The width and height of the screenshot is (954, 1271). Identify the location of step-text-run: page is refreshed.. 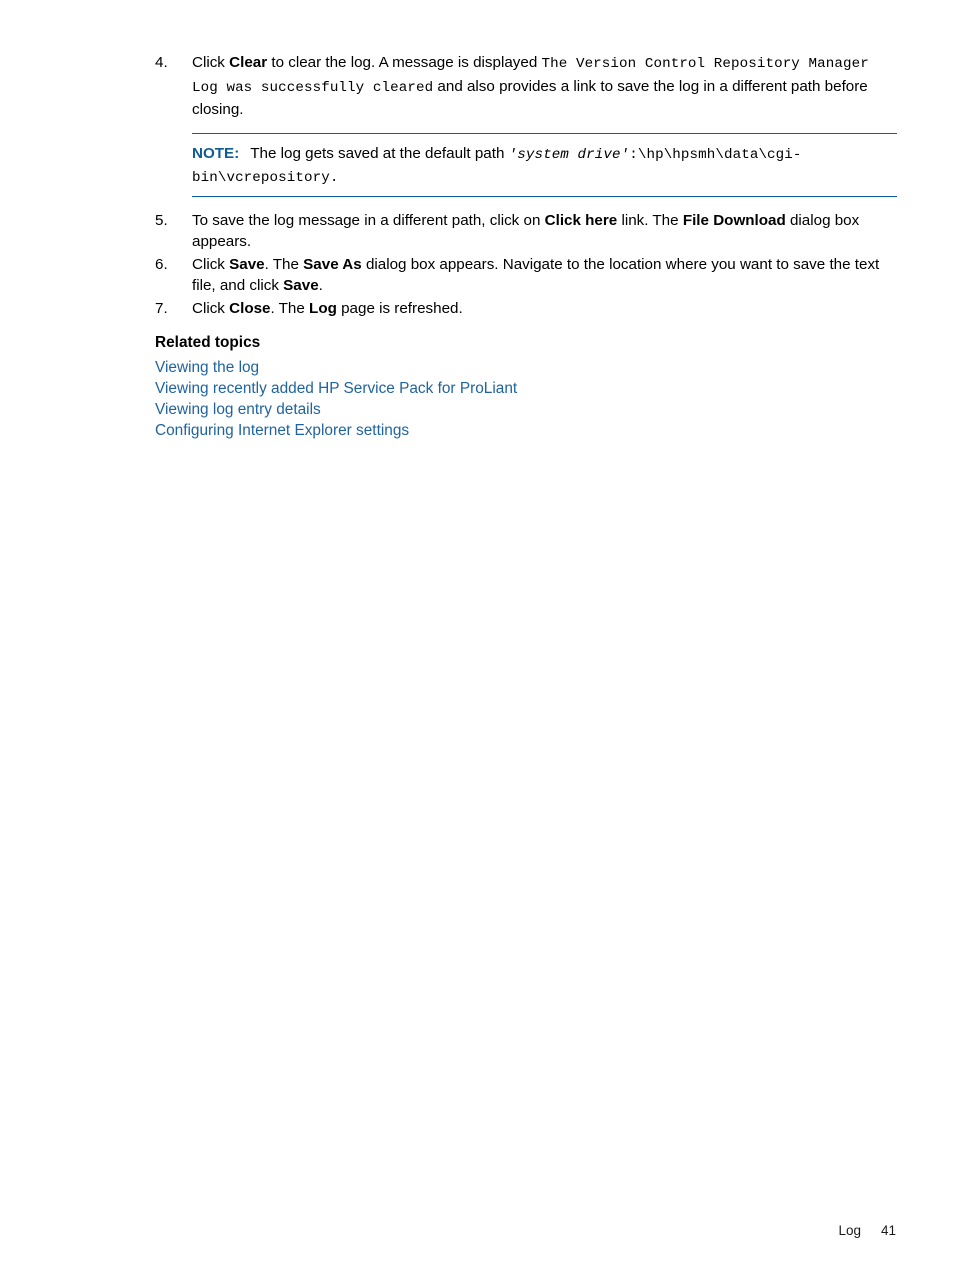
(399, 308).